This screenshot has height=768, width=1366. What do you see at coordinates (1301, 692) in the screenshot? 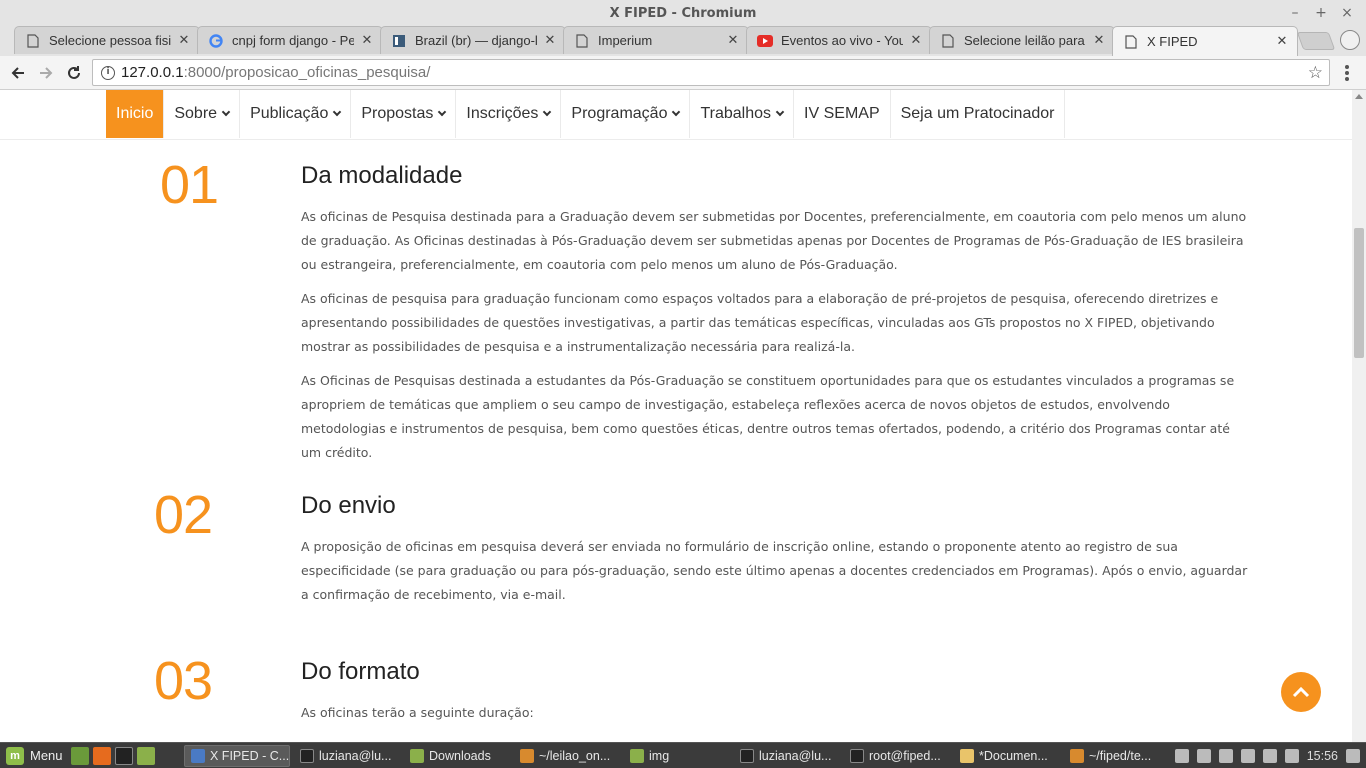
I see `scroll-to-top-button` at bounding box center [1301, 692].